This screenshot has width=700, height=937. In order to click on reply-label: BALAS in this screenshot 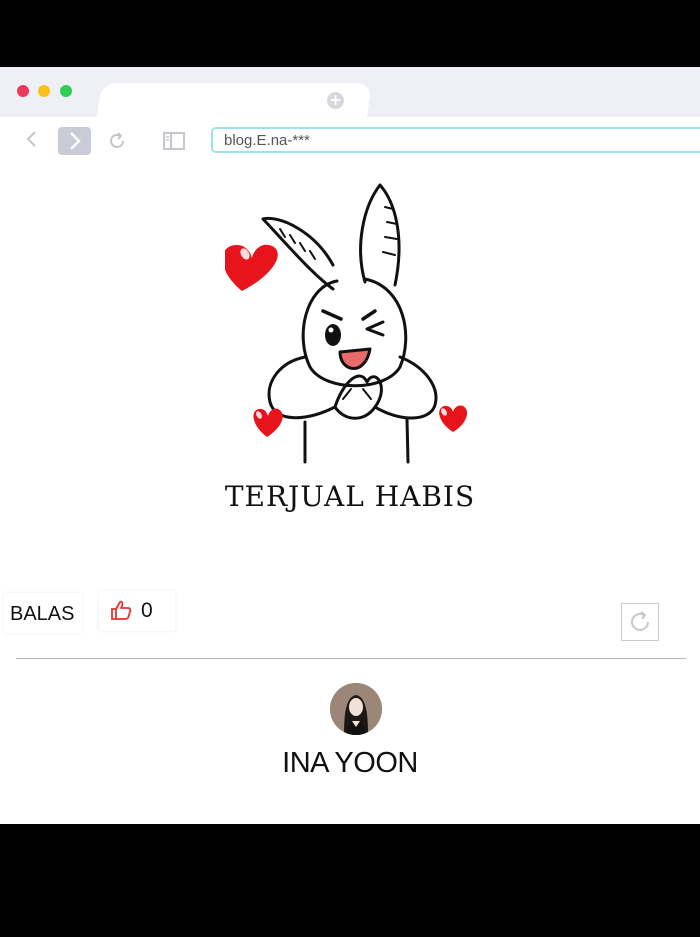, I will do `click(42, 614)`.